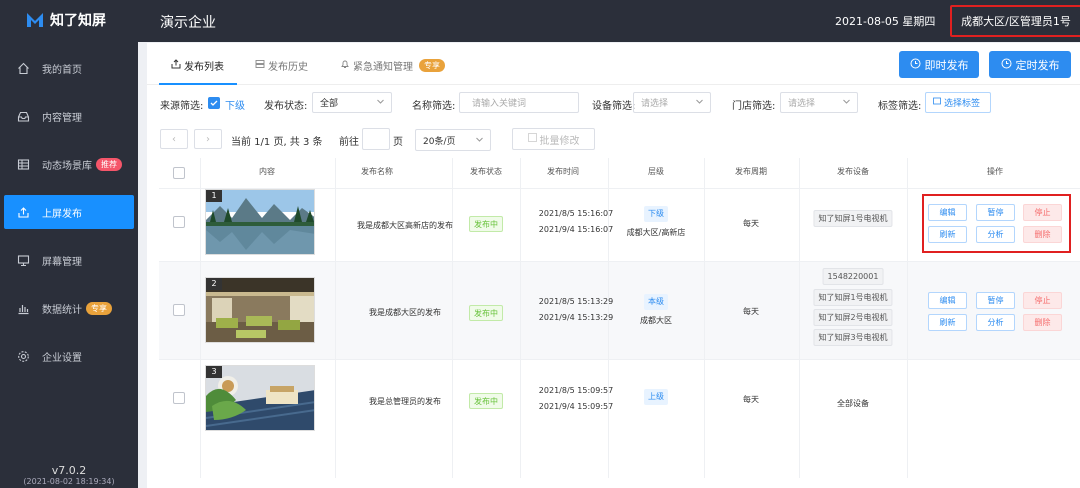  I want to click on goto-page-input, so click(376, 139).